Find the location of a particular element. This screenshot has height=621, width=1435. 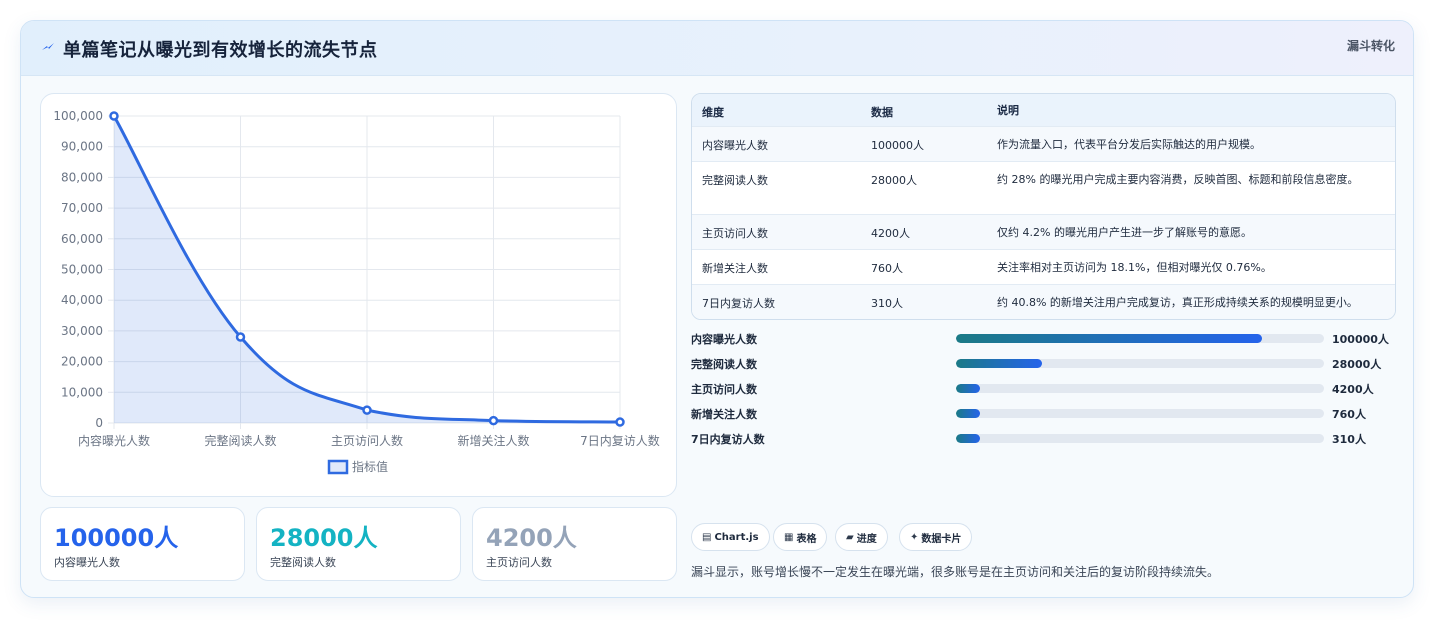

cell-dim: 主页访问人数 is located at coordinates (735, 233).